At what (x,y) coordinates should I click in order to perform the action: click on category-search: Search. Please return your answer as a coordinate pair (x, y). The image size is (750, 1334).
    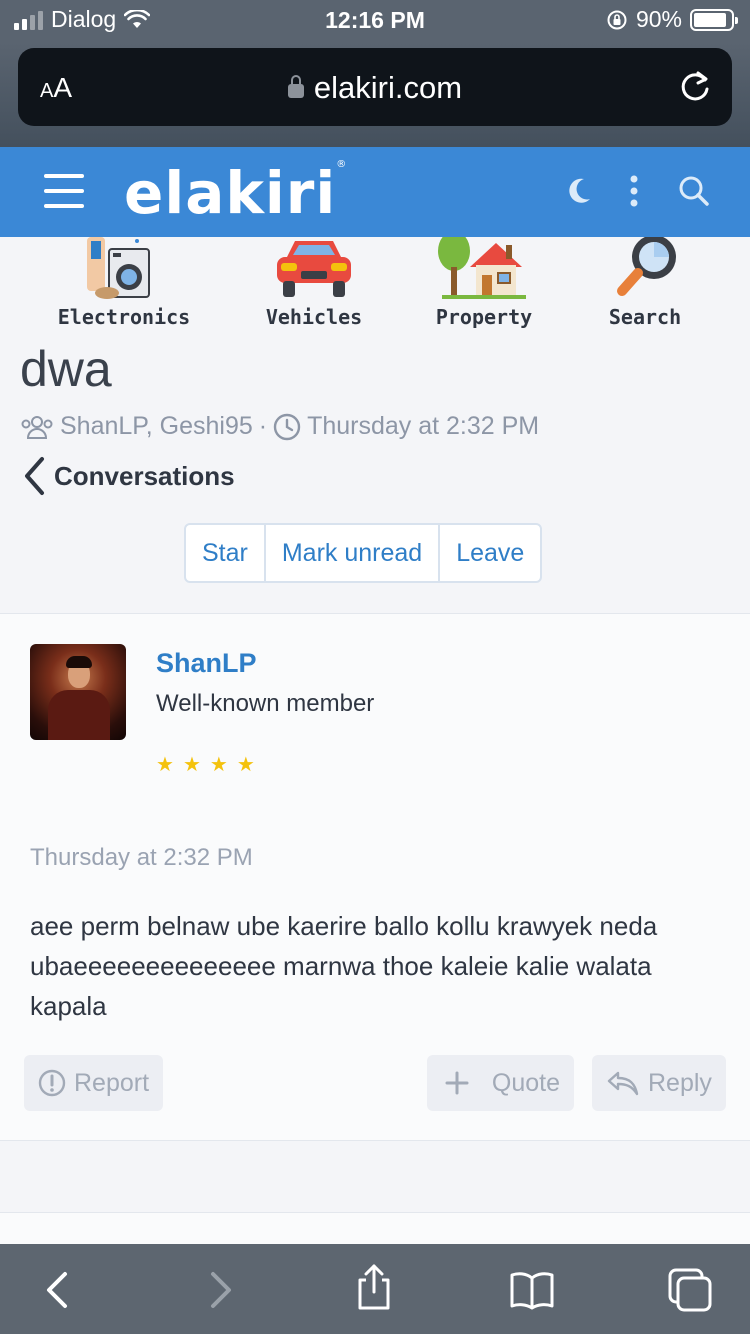
    Looking at the image, I should click on (645, 283).